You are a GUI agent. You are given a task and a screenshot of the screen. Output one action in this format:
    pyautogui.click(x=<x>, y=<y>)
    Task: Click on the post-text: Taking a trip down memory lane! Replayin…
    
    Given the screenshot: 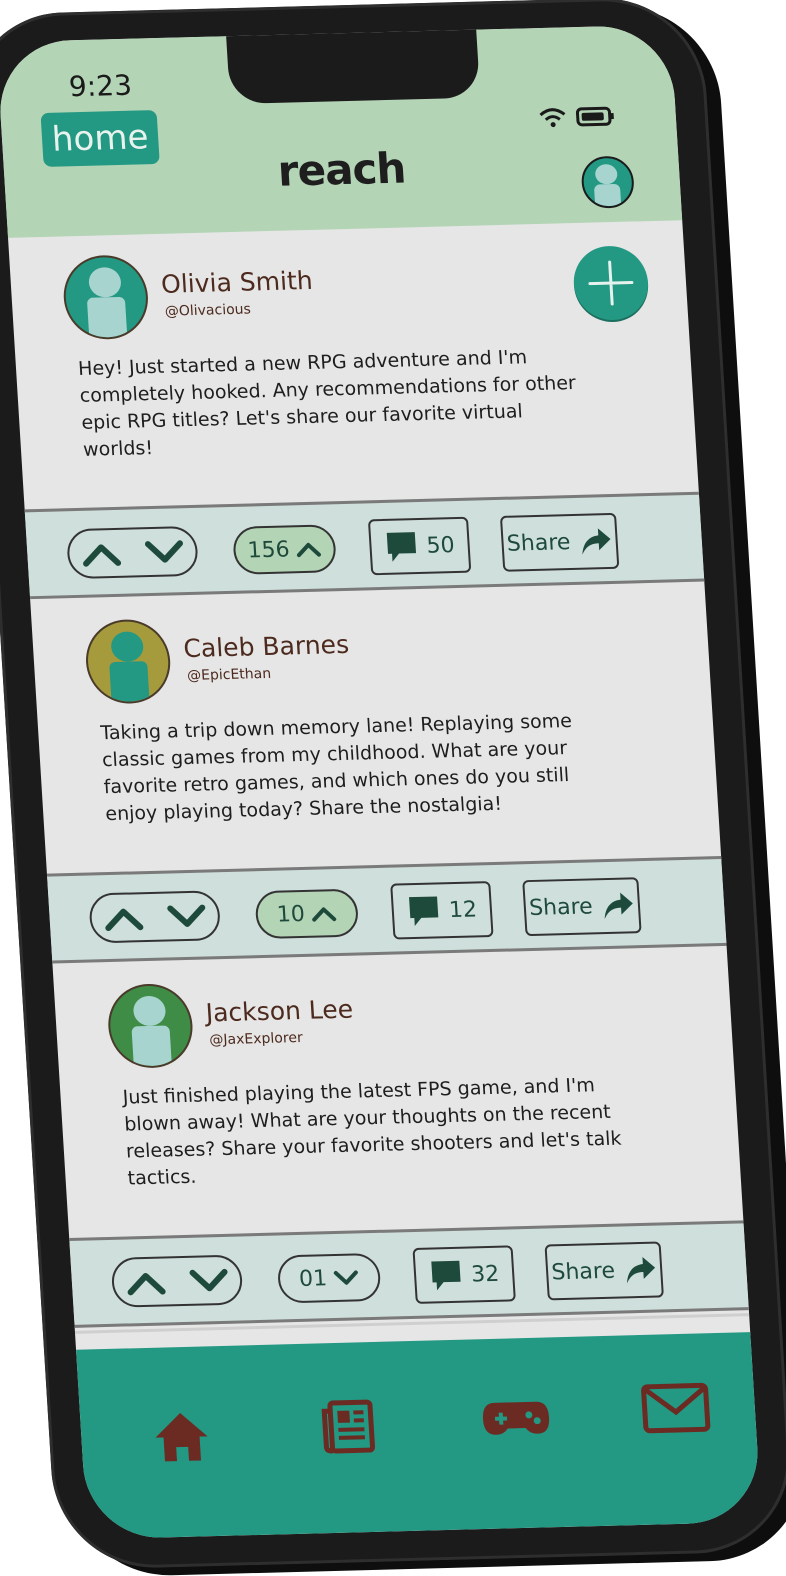 What is the action you would take?
    pyautogui.click(x=336, y=767)
    